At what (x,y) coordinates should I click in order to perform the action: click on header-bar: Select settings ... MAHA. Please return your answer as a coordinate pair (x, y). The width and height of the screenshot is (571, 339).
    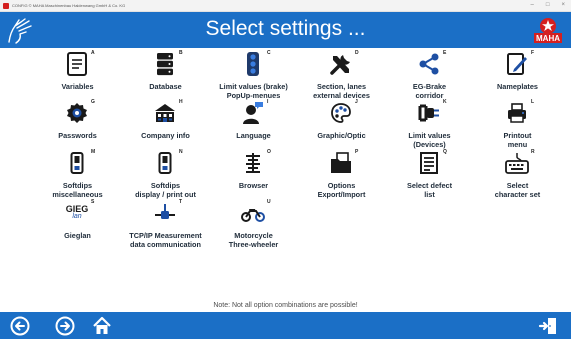
    Looking at the image, I should click on (285, 30).